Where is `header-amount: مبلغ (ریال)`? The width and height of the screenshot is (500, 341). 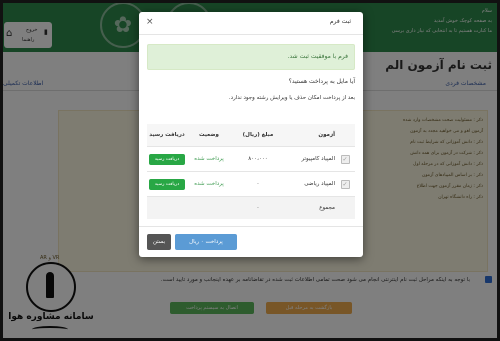
header-amount: مبلغ (ریال) is located at coordinates (258, 135).